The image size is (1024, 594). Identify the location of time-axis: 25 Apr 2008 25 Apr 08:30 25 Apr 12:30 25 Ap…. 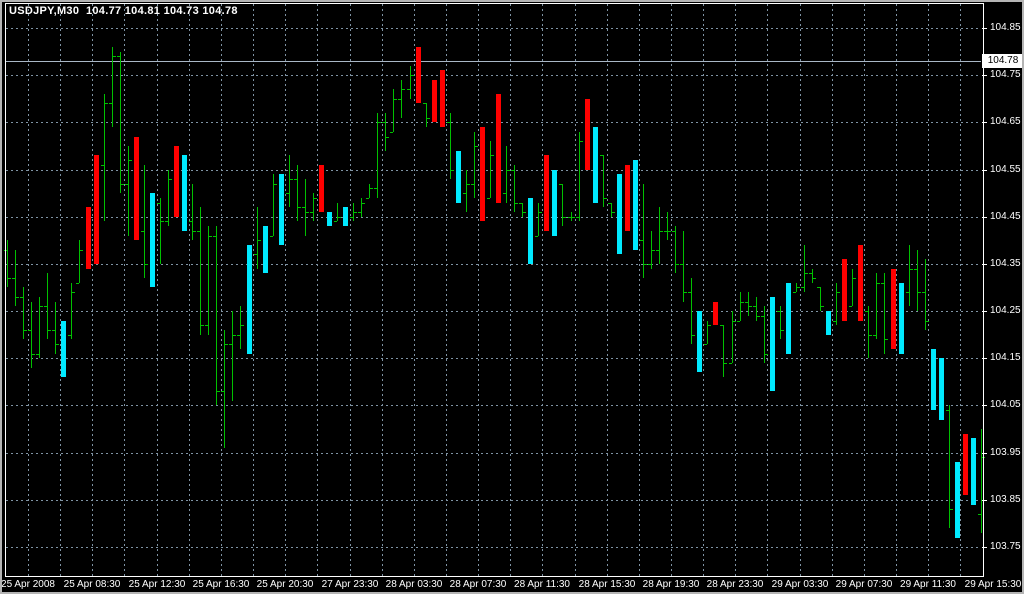
(512, 585).